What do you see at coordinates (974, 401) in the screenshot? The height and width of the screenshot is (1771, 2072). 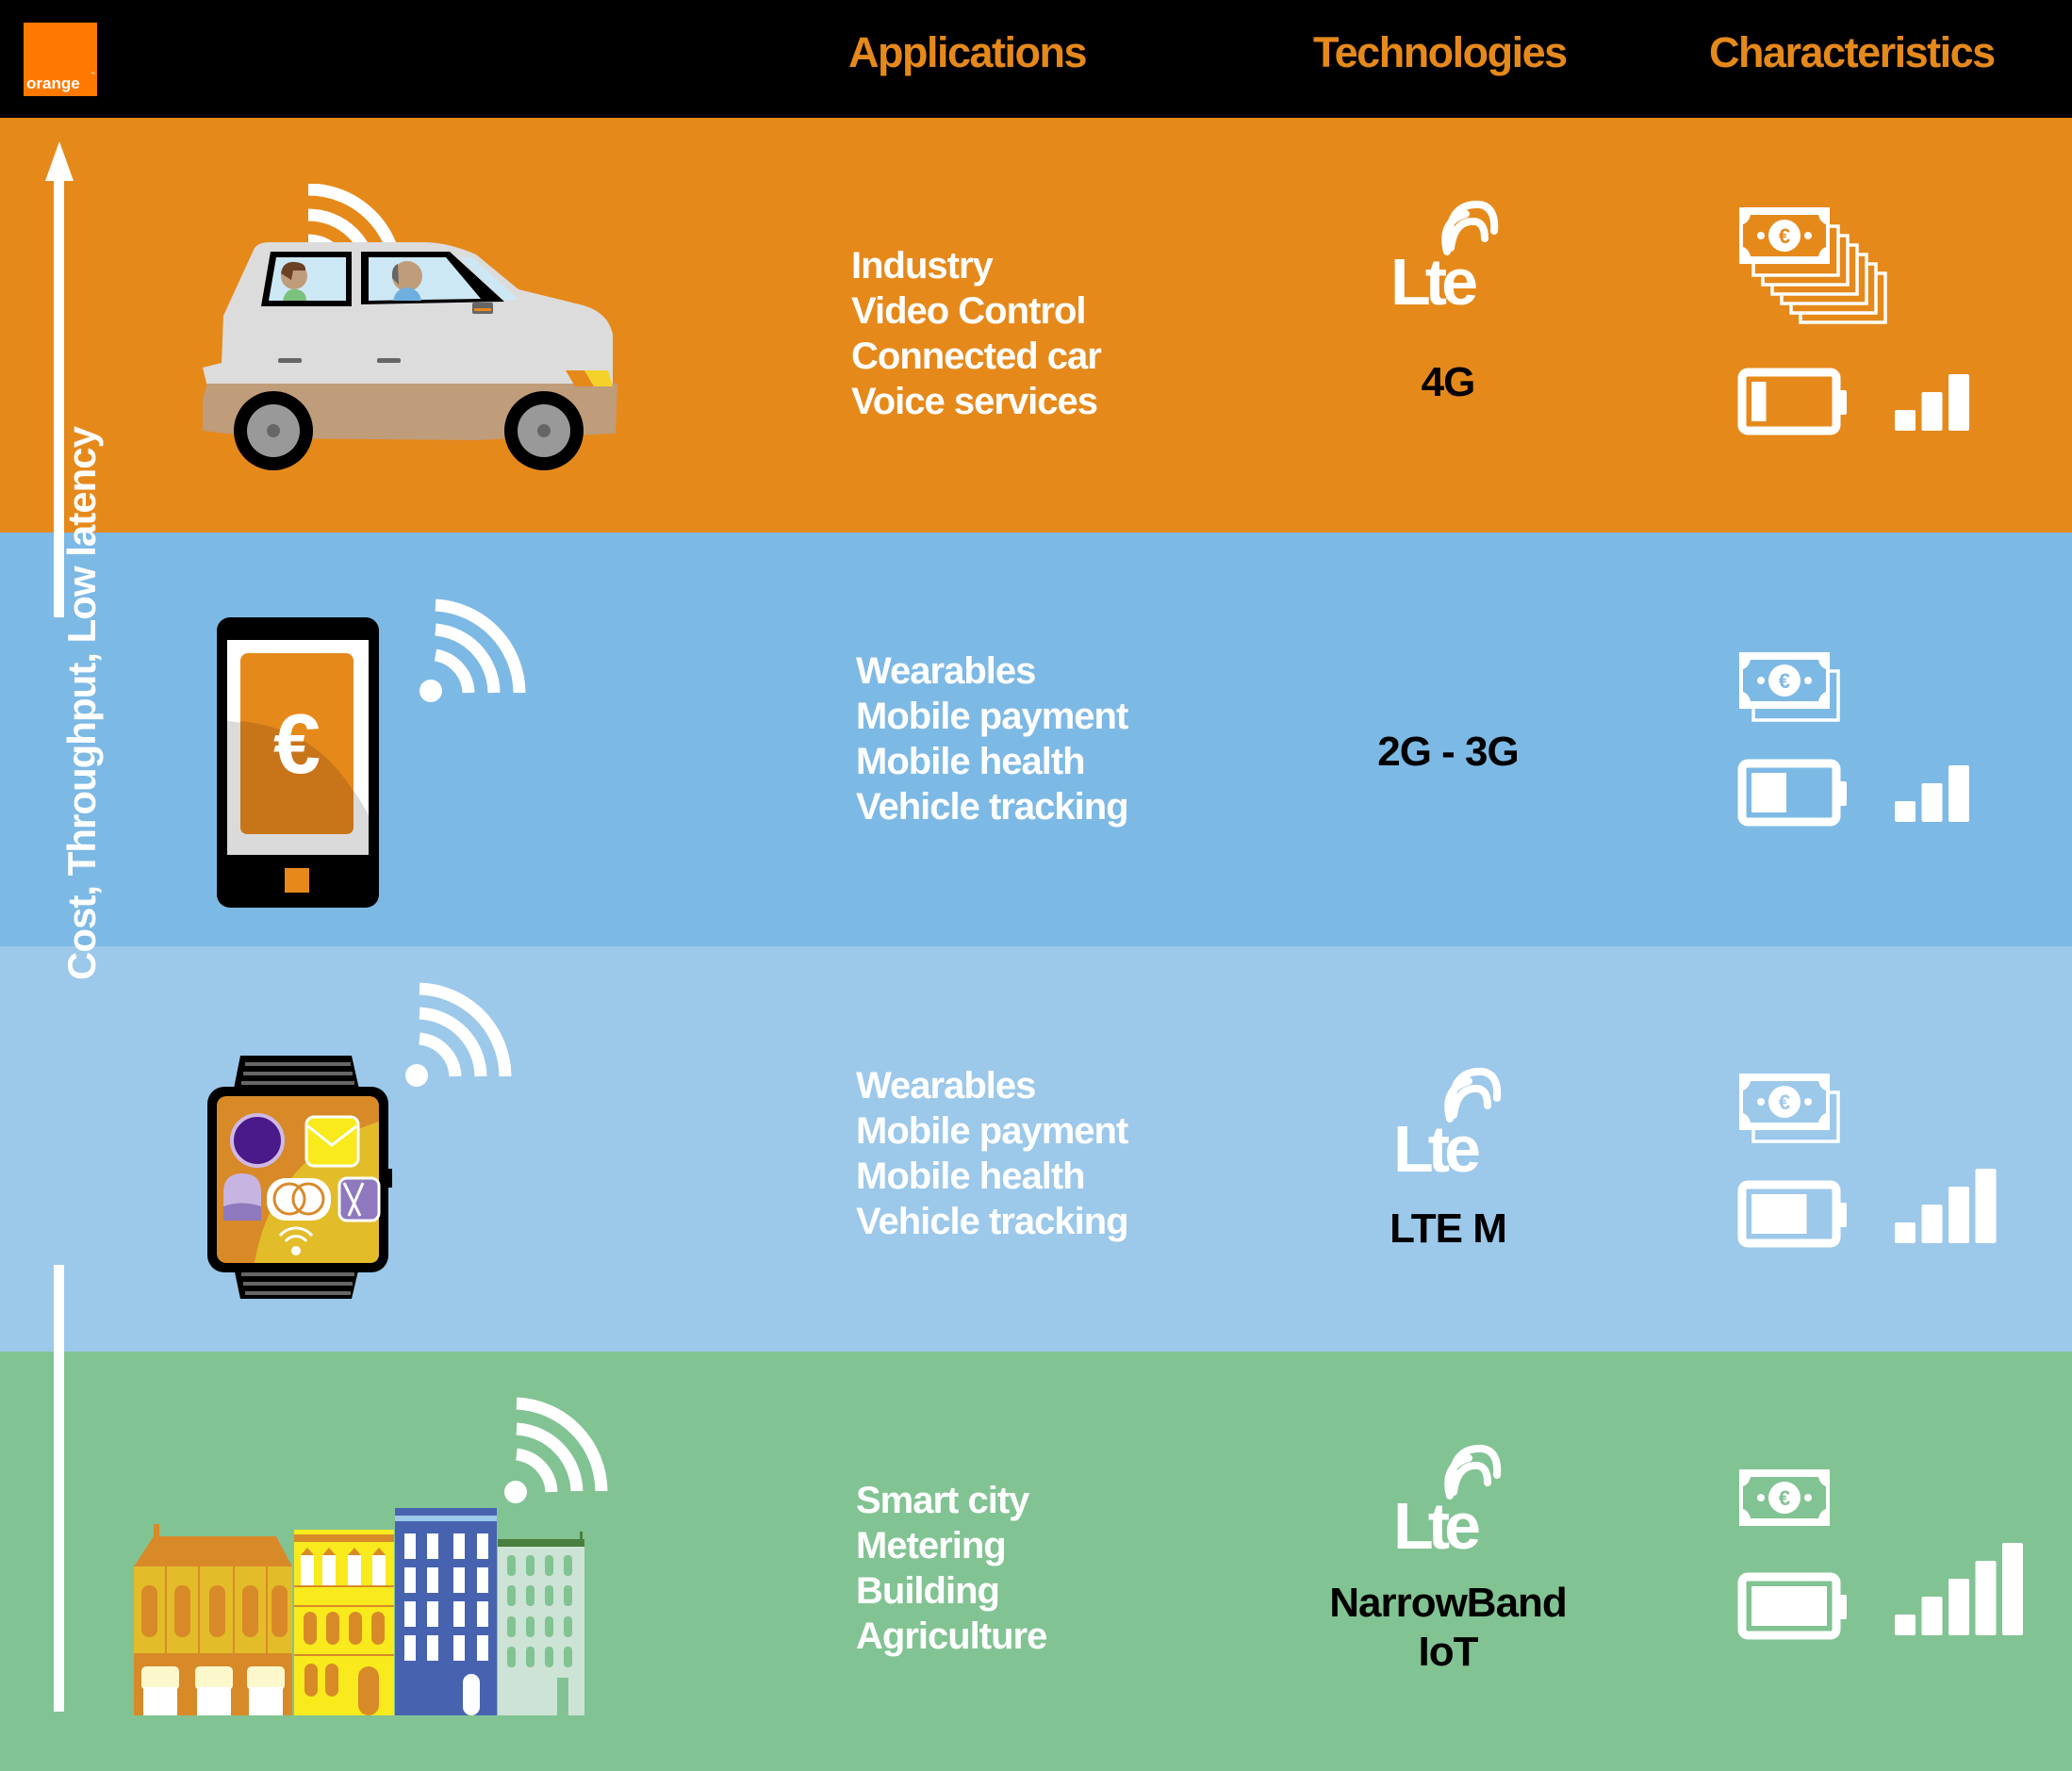 I see `application-item: Voice services` at bounding box center [974, 401].